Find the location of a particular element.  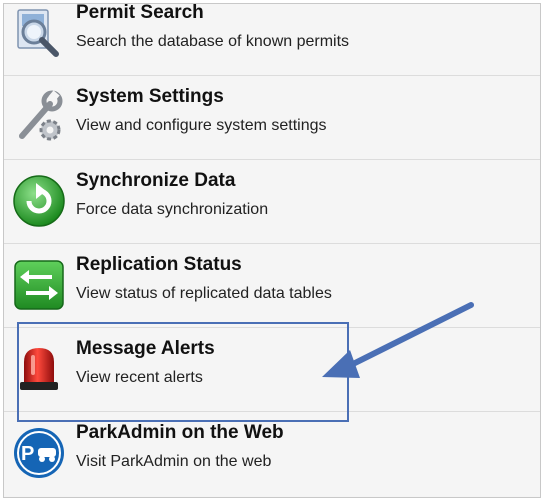

parkadmin-logo-icon: P is located at coordinates (39, 453).